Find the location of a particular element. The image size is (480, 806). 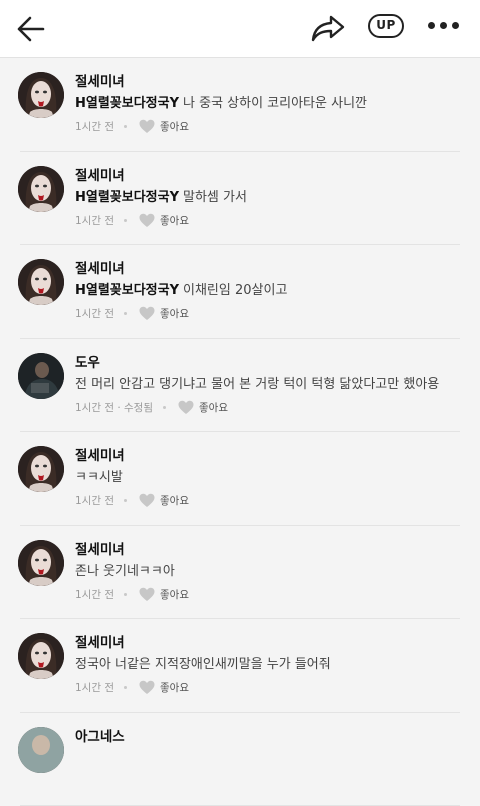

comment-item: 절세미녀정국아 너같은 지적장애인새끼말을 누가 들어줘 1시간 전 좋아요 is located at coordinates (240, 666).